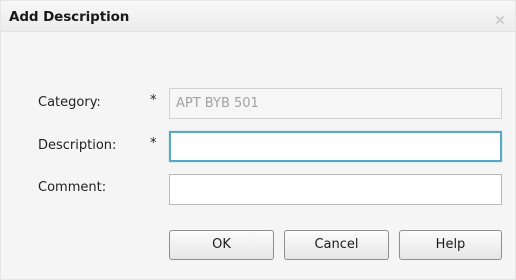 This screenshot has width=516, height=280. Describe the element at coordinates (153, 100) in the screenshot. I see `category-required-marker: *` at that location.